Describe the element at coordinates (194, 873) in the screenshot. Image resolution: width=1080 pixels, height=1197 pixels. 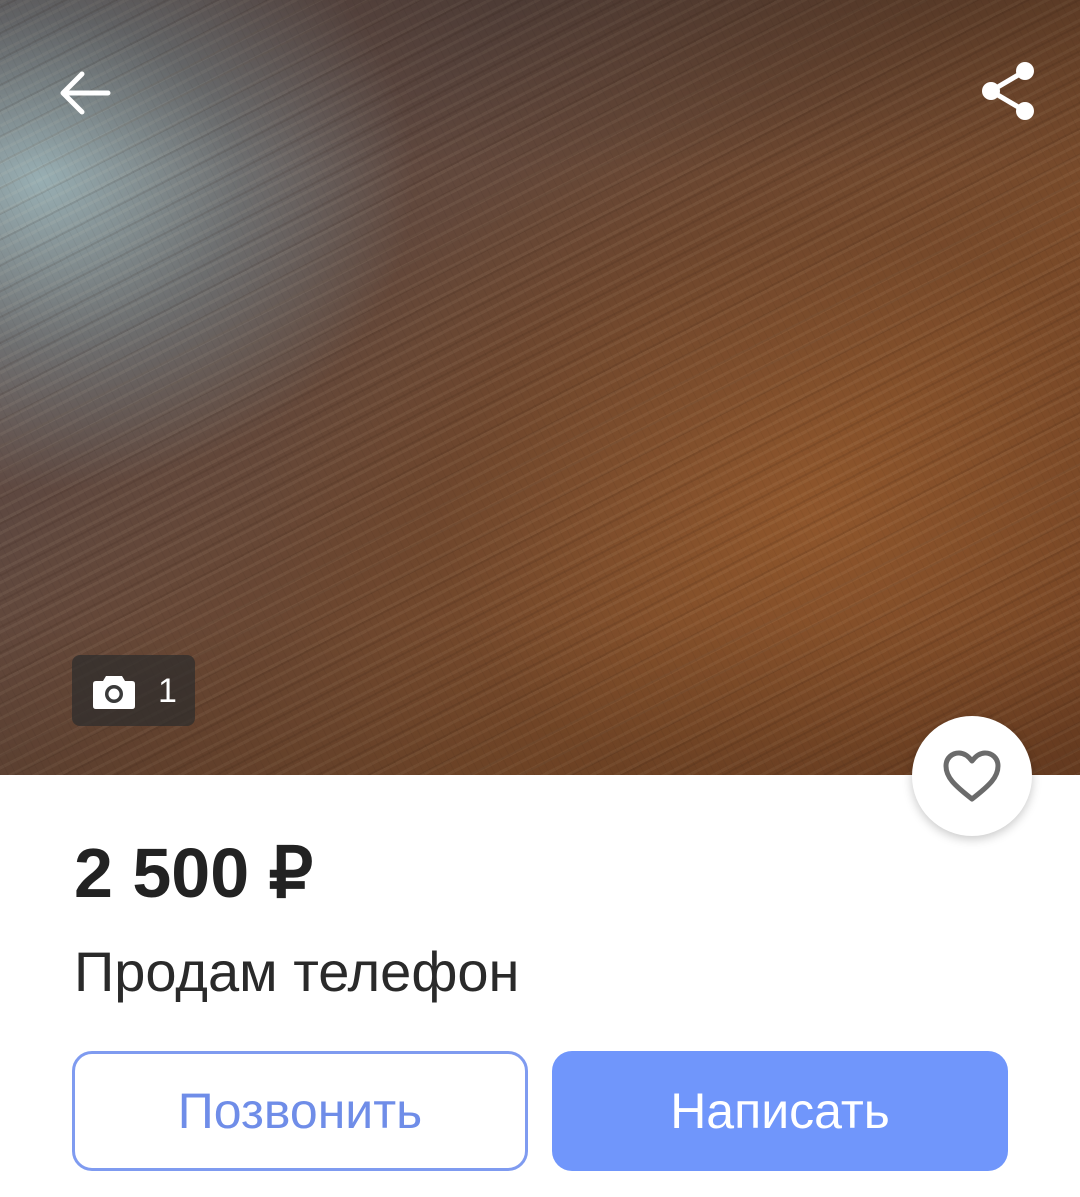
I see `listing-price: 2 500 ₽` at that location.